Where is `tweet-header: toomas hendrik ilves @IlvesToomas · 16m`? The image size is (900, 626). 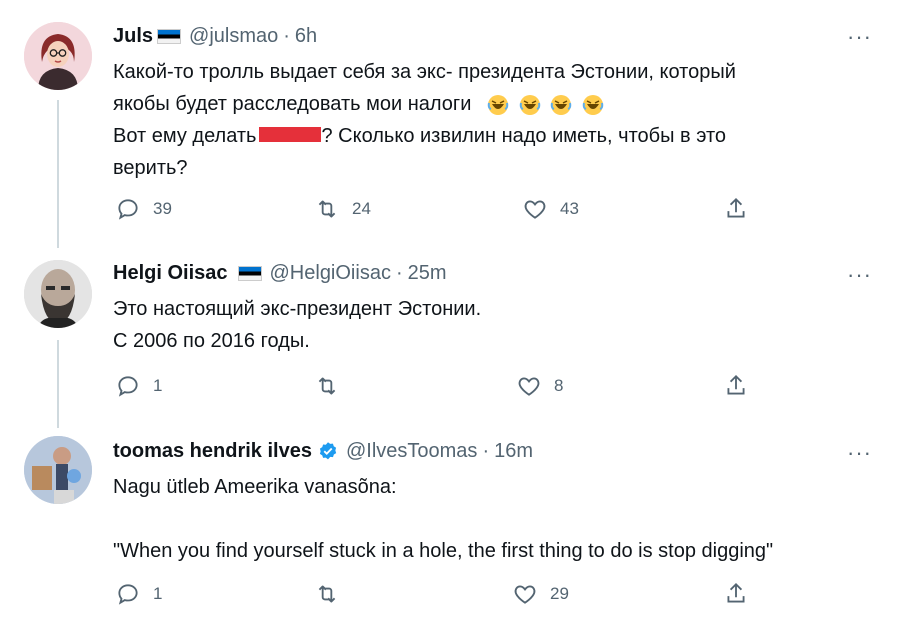 tweet-header: toomas hendrik ilves @IlvesToomas · 16m is located at coordinates (323, 451).